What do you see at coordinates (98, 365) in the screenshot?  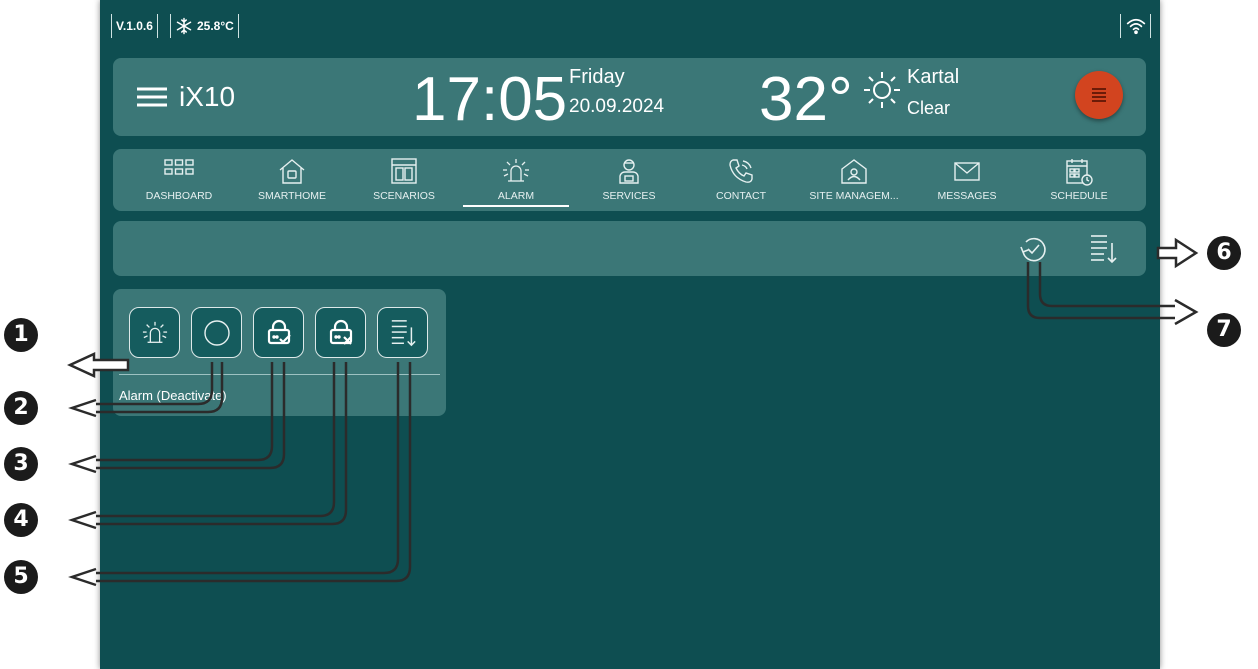 I see `callout-1-arrow` at bounding box center [98, 365].